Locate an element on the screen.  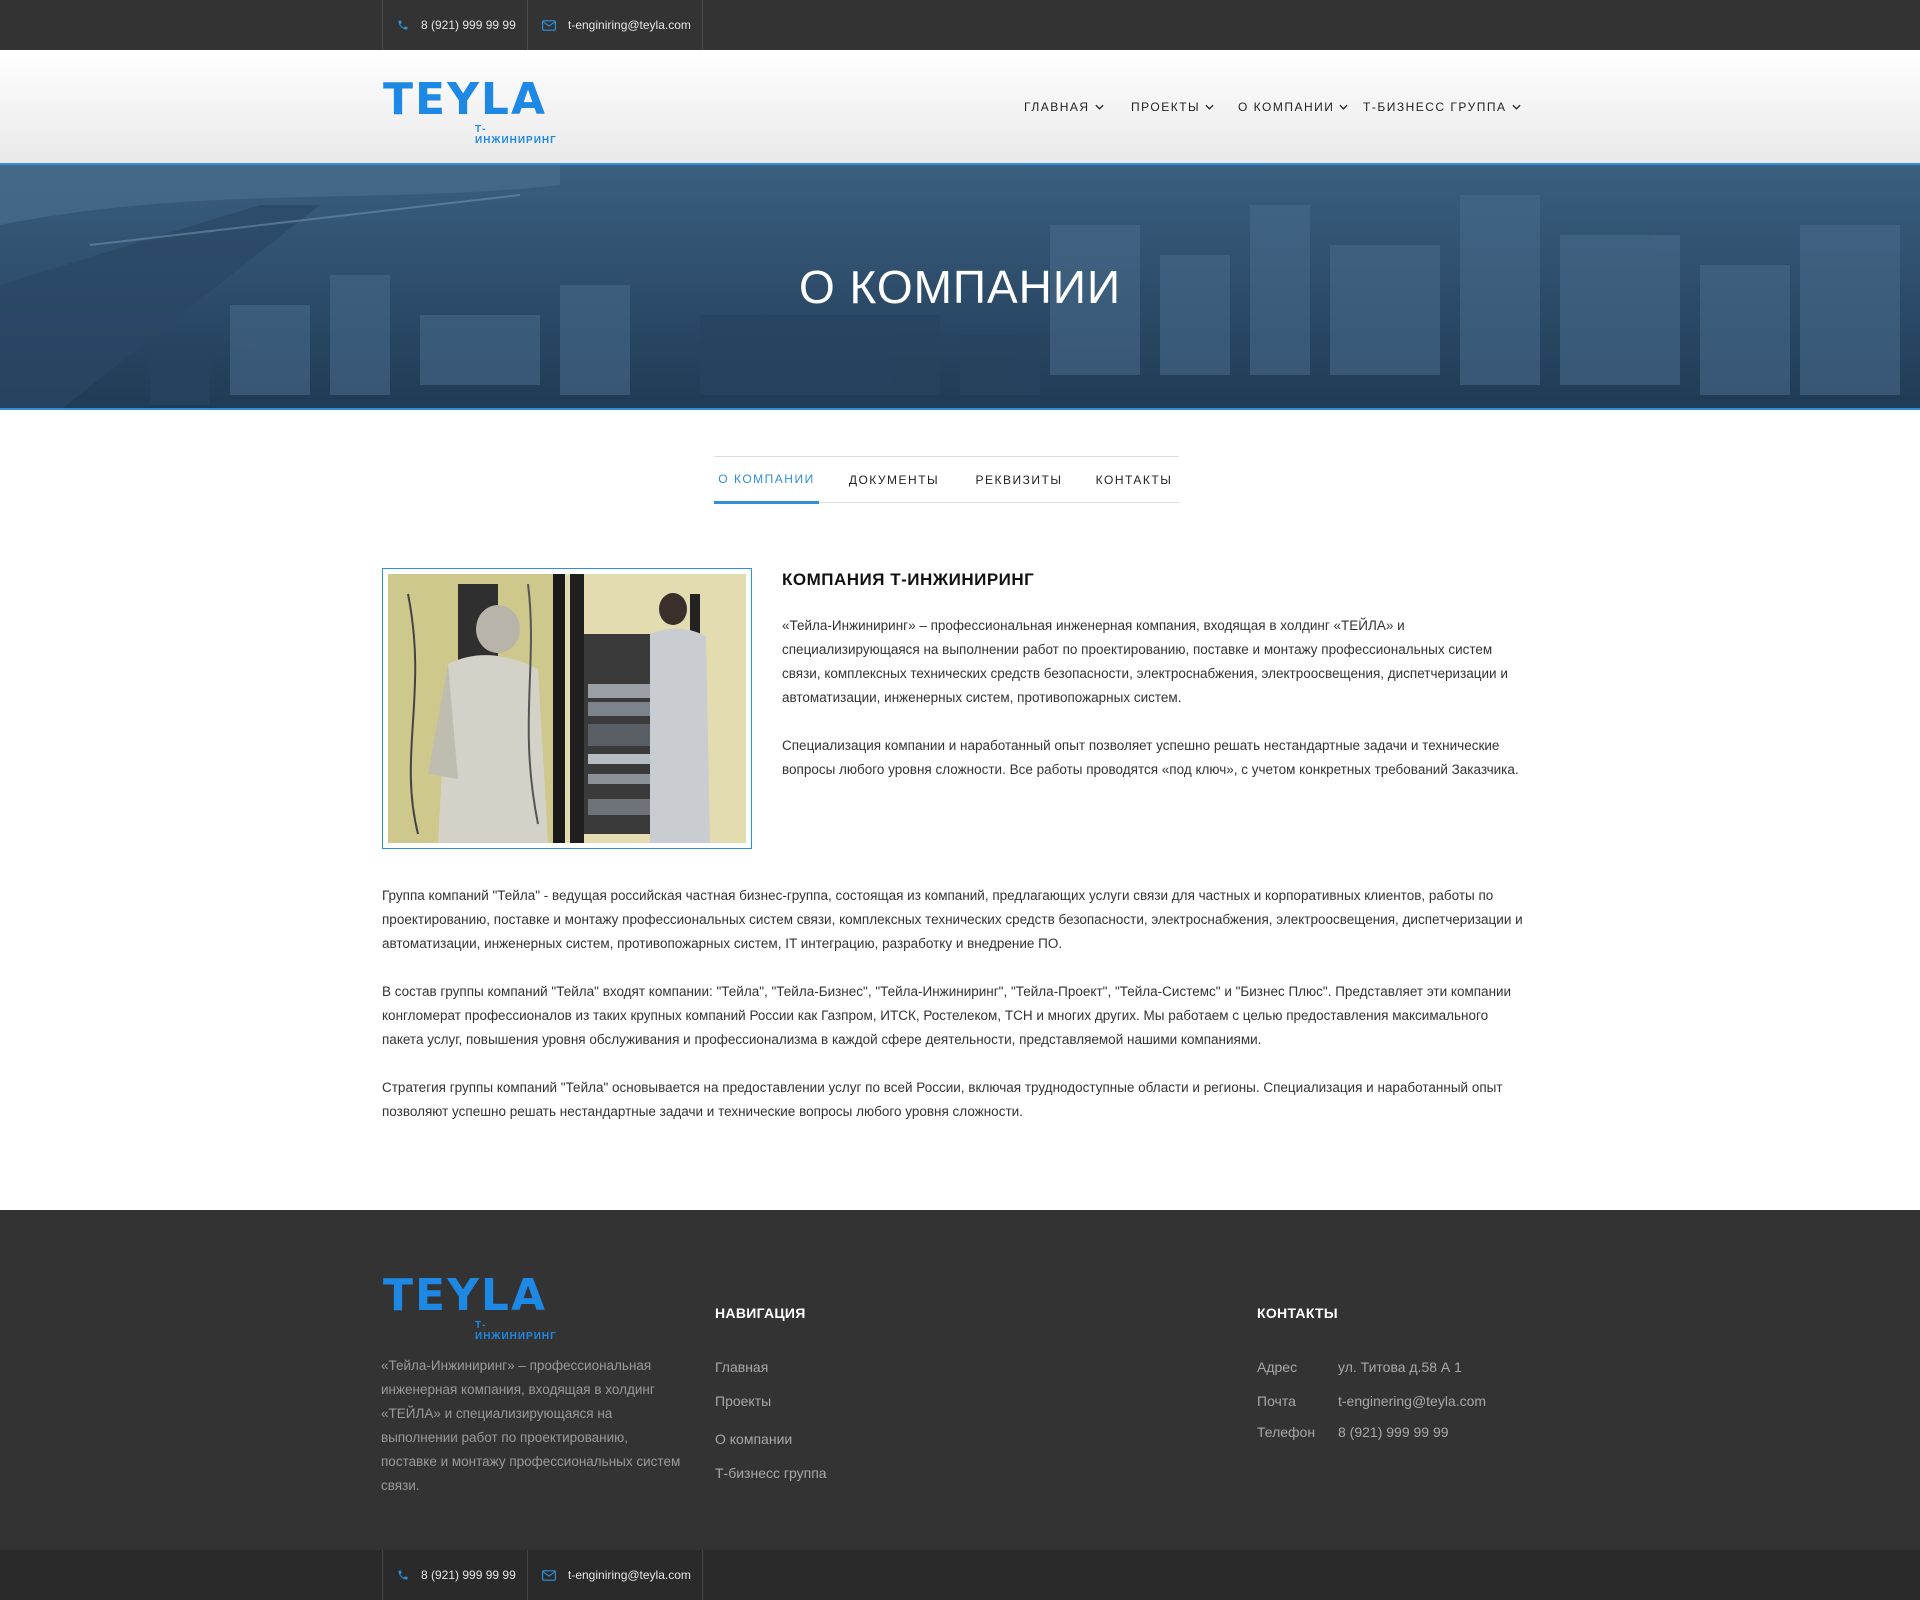
contact-address-value: ул. Титова д.58 А 1 is located at coordinates (1400, 1367).